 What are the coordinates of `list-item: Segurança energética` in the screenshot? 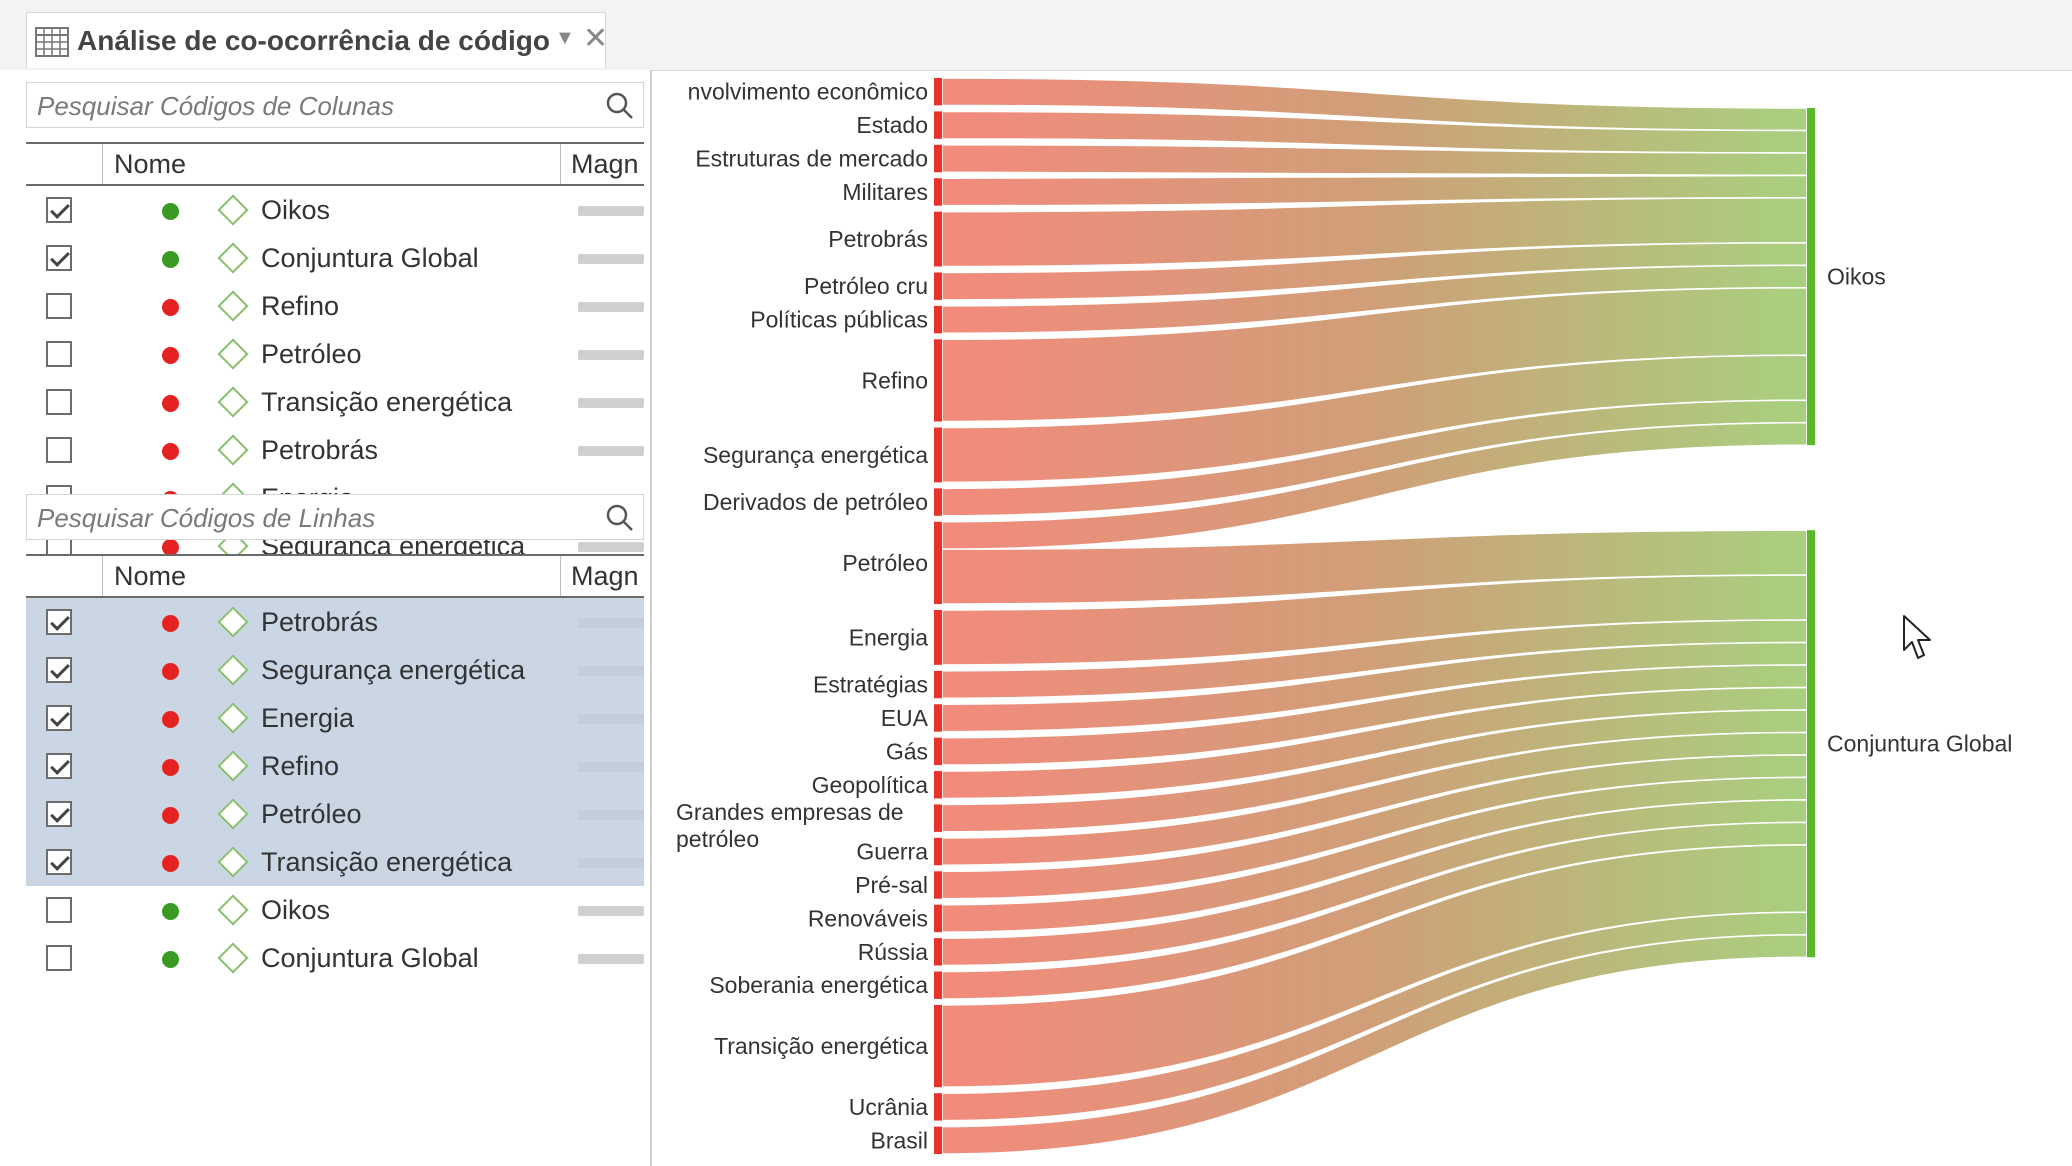 It's located at (335, 670).